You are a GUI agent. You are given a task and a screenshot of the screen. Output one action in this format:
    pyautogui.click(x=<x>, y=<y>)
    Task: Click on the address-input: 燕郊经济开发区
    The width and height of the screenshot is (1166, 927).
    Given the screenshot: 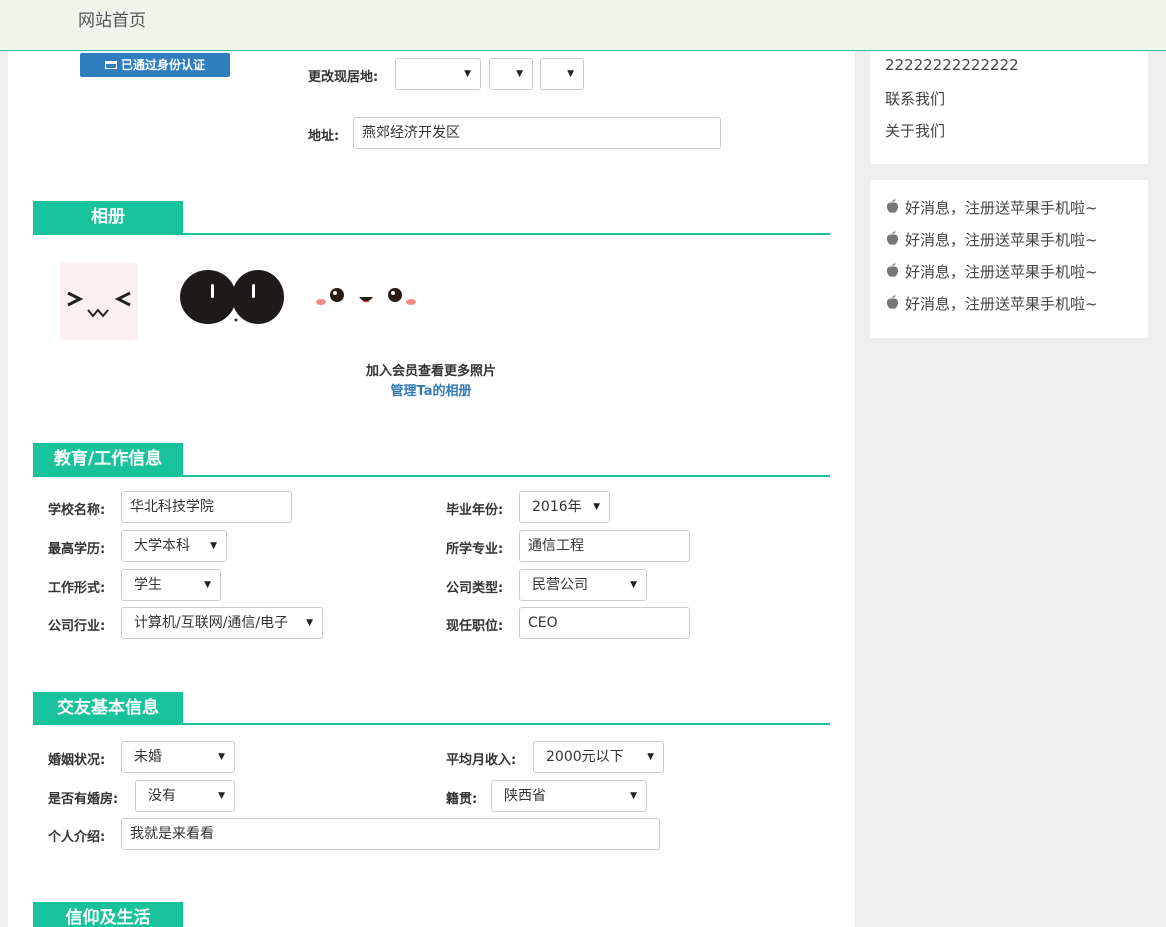 What is the action you would take?
    pyautogui.click(x=537, y=133)
    